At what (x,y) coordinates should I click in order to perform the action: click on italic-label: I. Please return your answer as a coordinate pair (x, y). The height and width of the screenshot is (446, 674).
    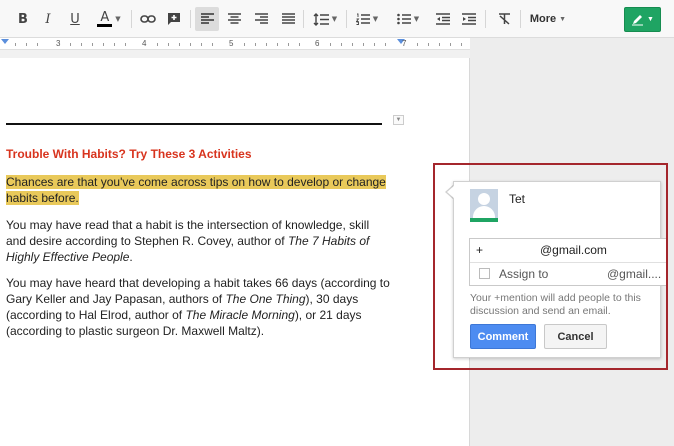
    Looking at the image, I should click on (48, 19).